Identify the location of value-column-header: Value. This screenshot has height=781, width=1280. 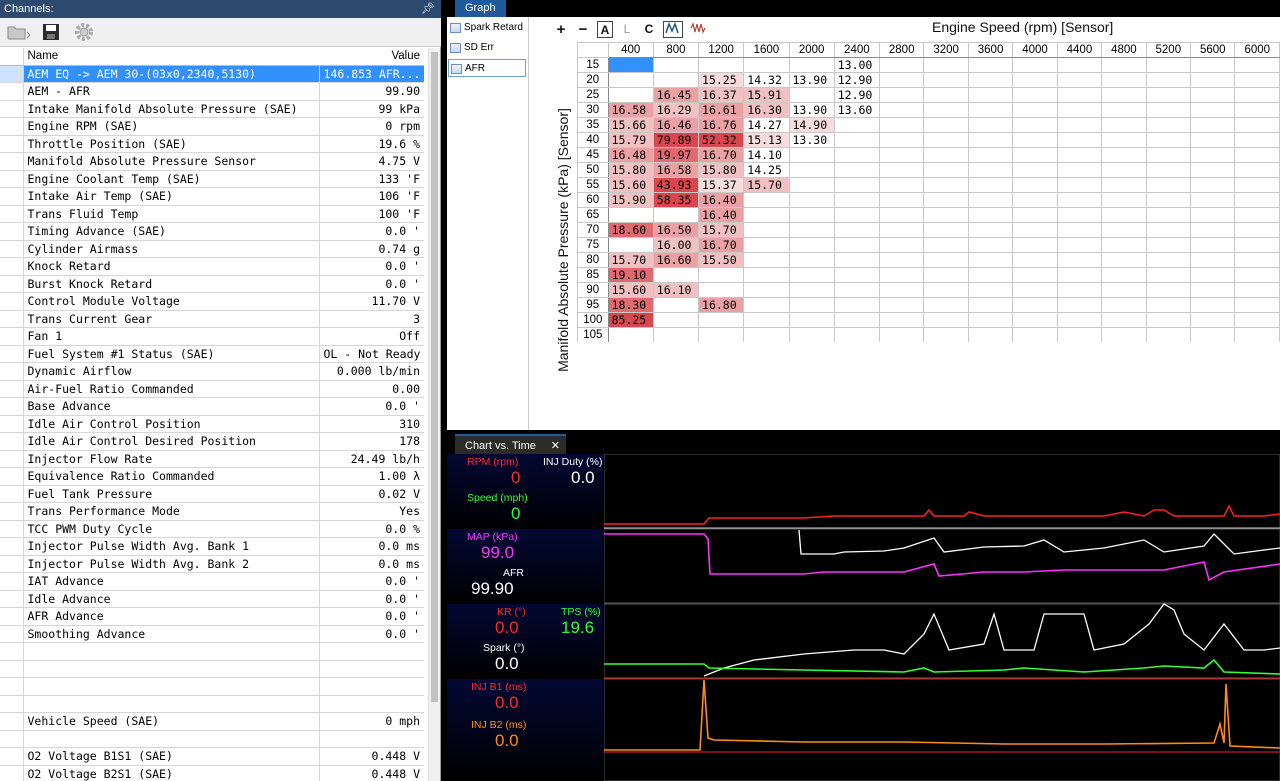
(371, 57).